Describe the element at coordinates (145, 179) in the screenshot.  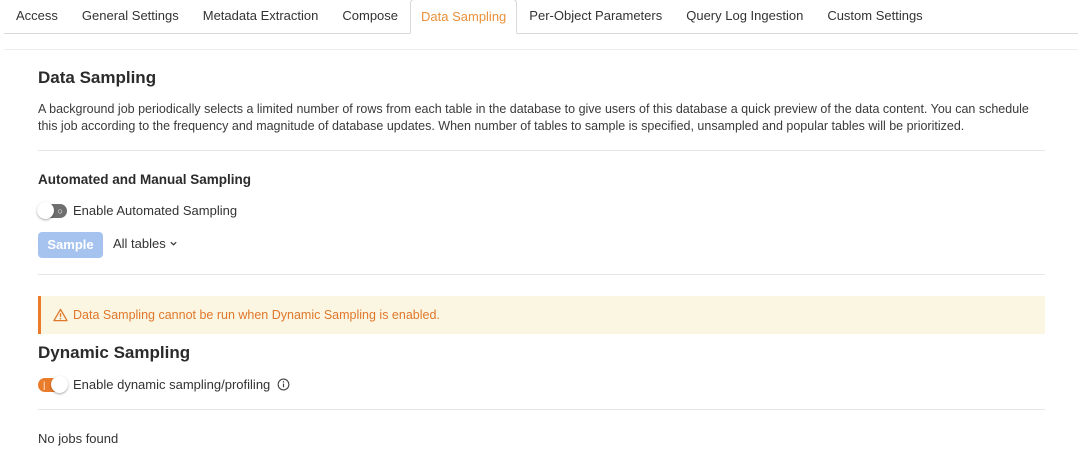
I see `automated-sampling-heading: Automated and Manual Sampling` at that location.